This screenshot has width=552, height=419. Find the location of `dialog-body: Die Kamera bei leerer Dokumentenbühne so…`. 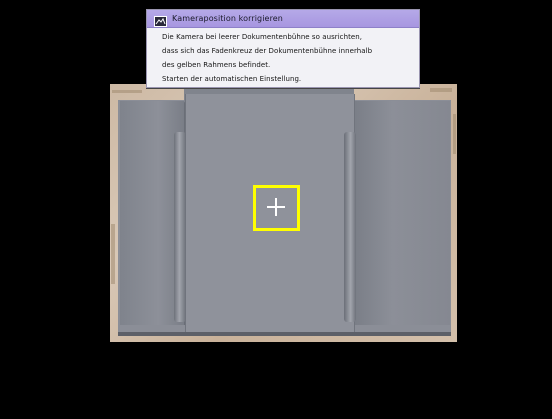

dialog-body: Die Kamera bei leerer Dokumentenbühne so… is located at coordinates (289, 58).